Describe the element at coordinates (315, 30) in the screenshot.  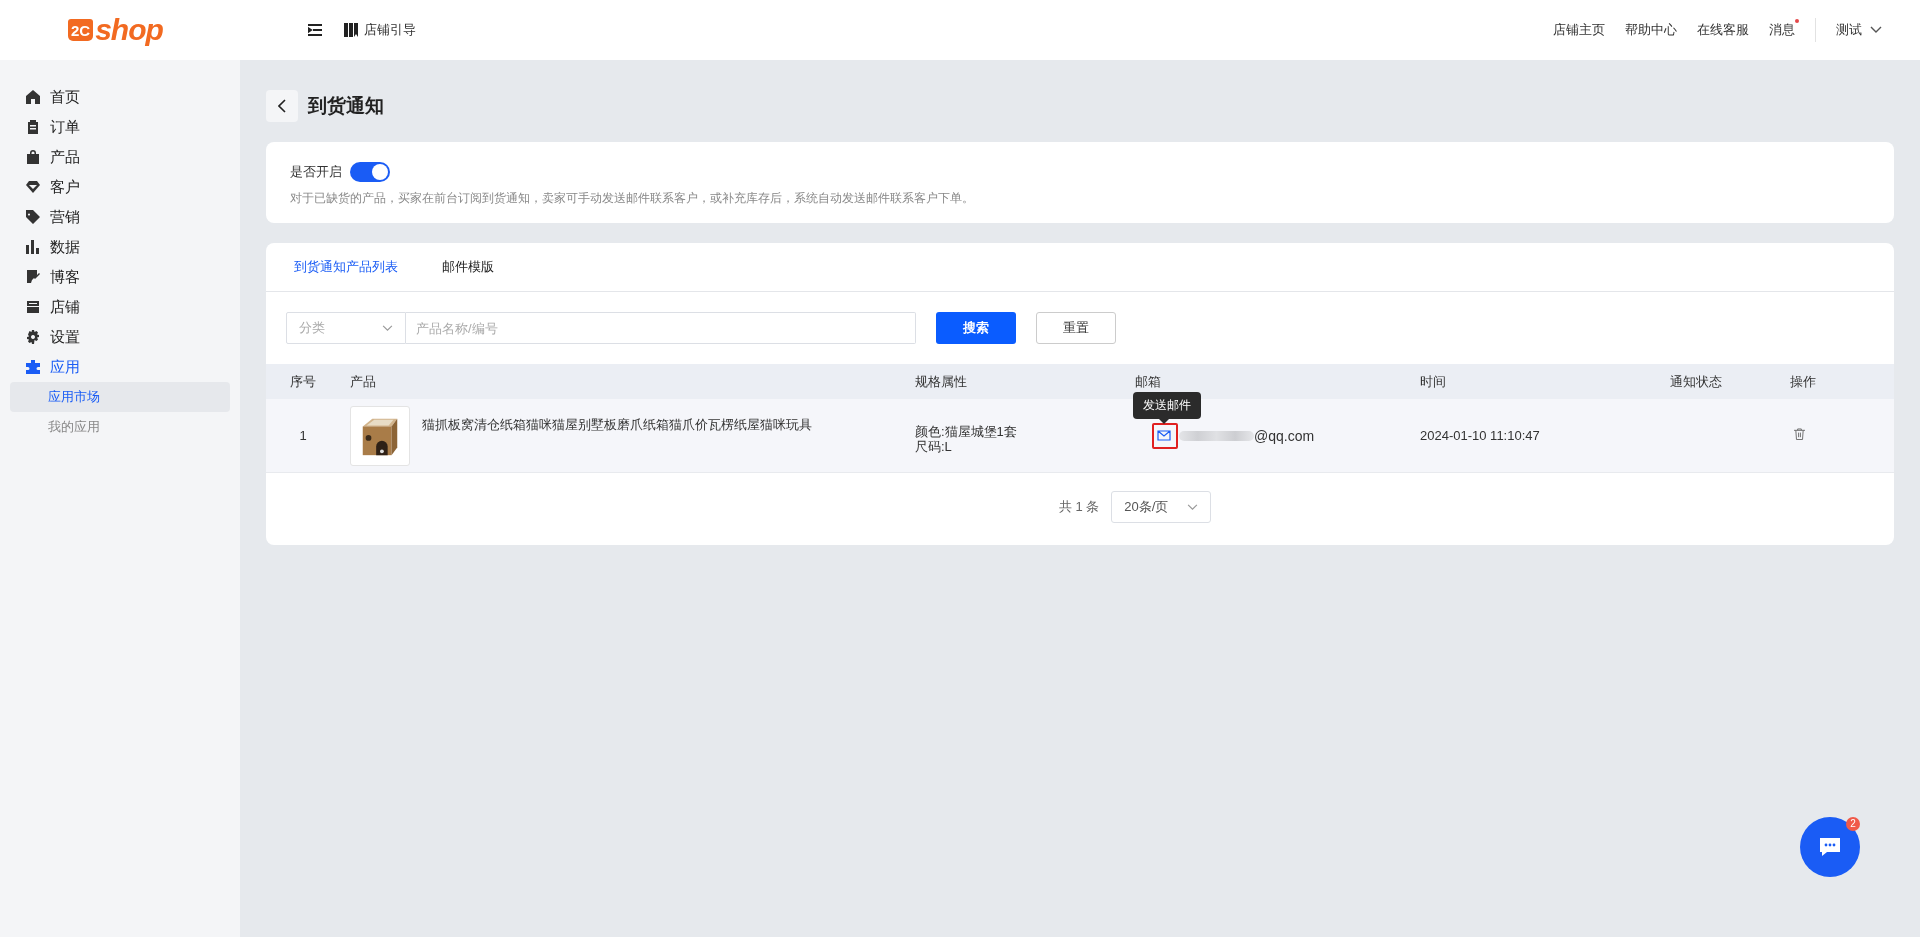
I see `menu-icon` at that location.